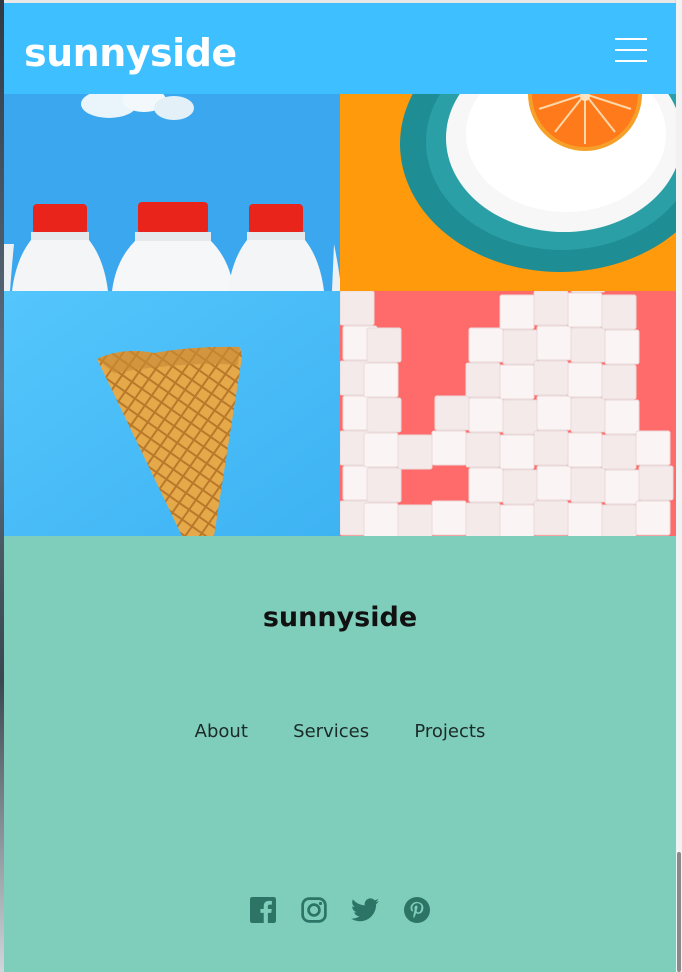 This screenshot has width=682, height=972. What do you see at coordinates (340, 910) in the screenshot?
I see `social-links` at bounding box center [340, 910].